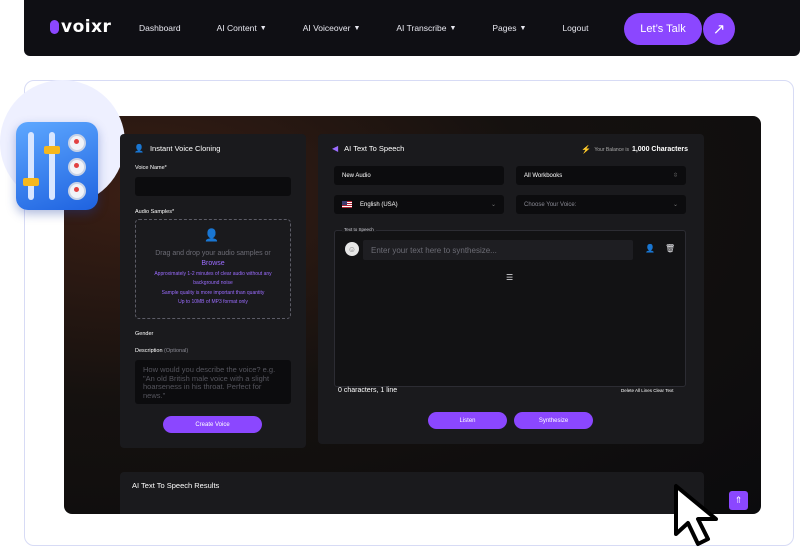 Image resolution: width=800 pixels, height=548 pixels. I want to click on voice-avatar: ☺, so click(352, 249).